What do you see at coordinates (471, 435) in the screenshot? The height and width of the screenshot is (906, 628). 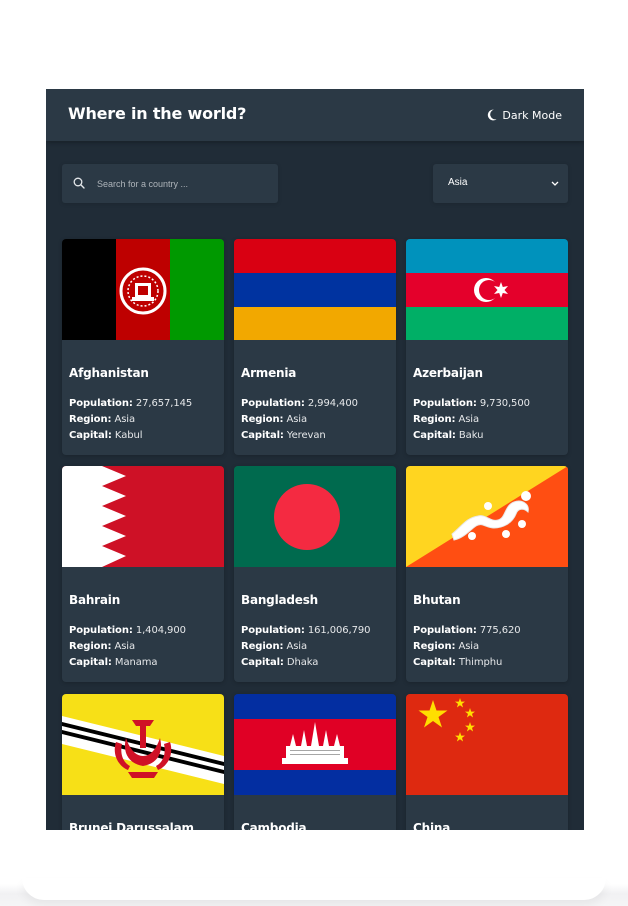 I see `capital-value: Baku` at bounding box center [471, 435].